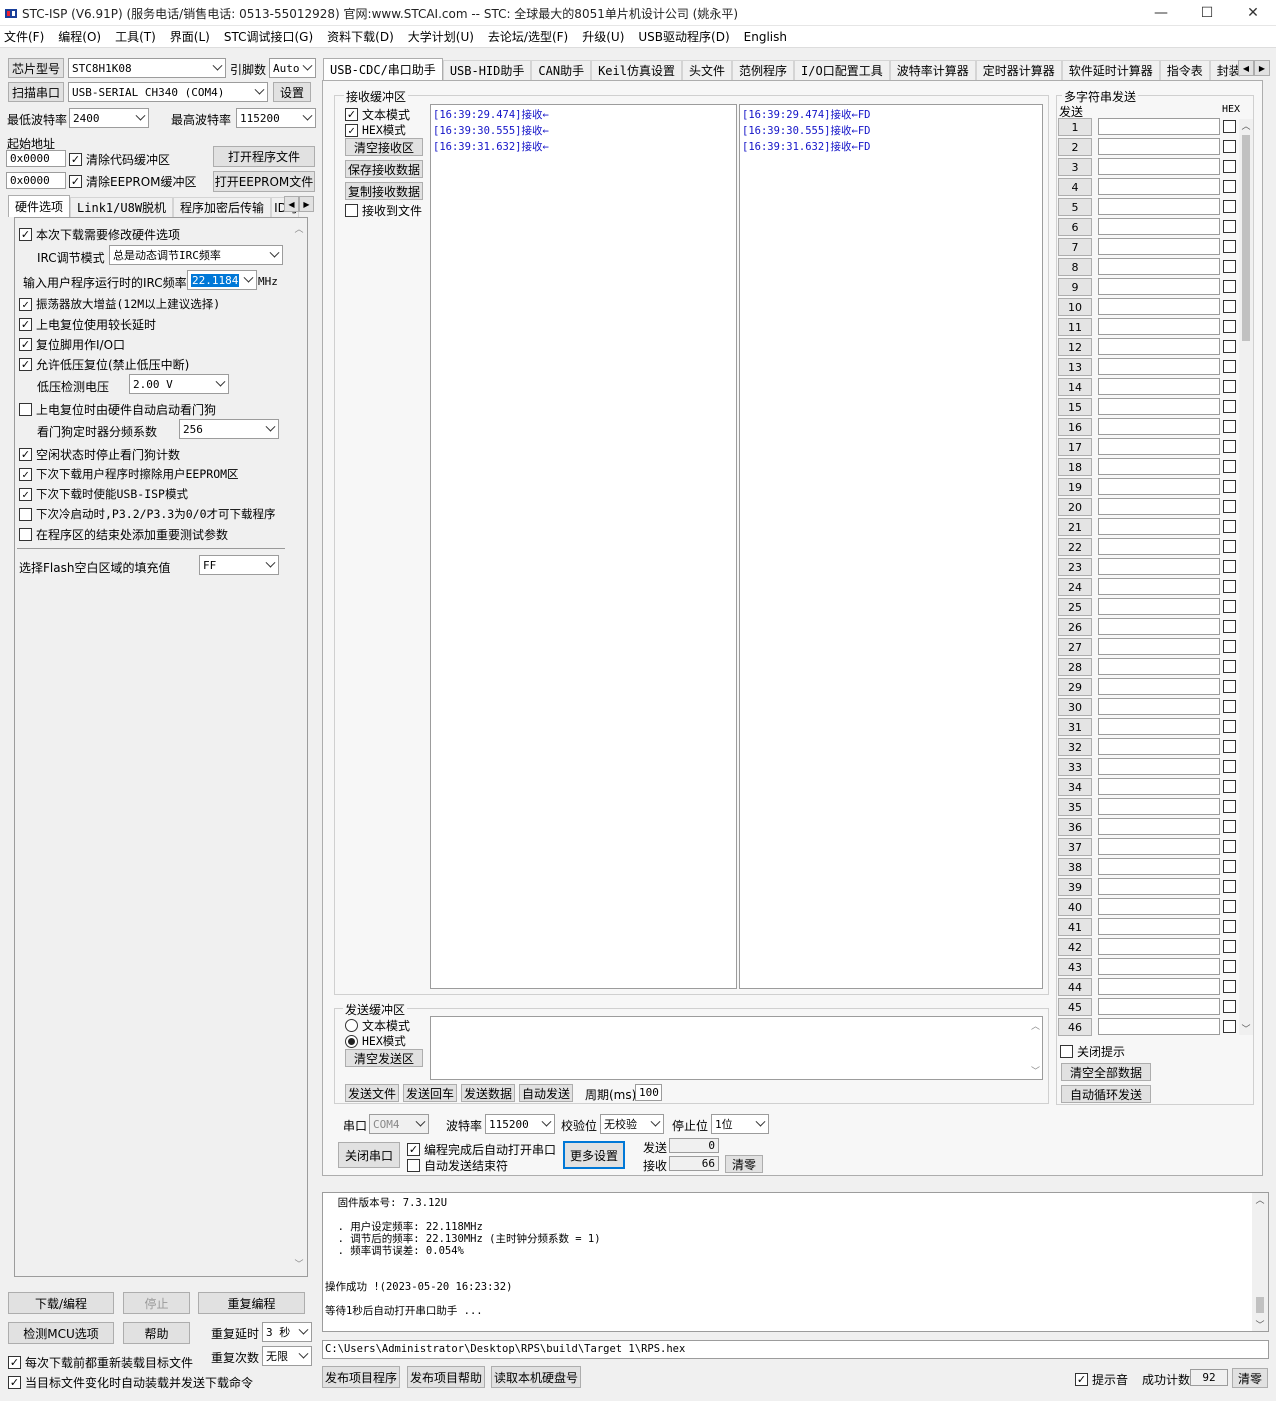  Describe the element at coordinates (1075, 487) in the screenshot. I see `multi-send-button: 19` at that location.